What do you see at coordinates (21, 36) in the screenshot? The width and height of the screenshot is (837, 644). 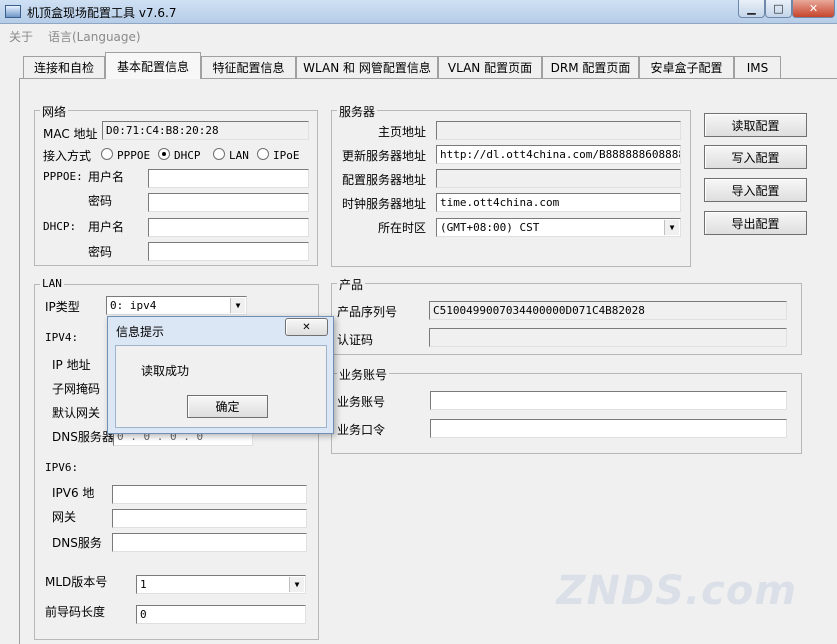 I see `menu-about: 关于` at bounding box center [21, 36].